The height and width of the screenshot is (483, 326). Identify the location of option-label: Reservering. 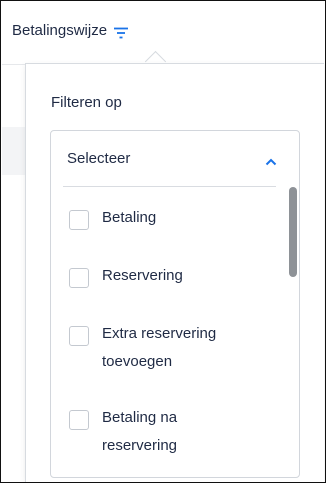
(142, 275).